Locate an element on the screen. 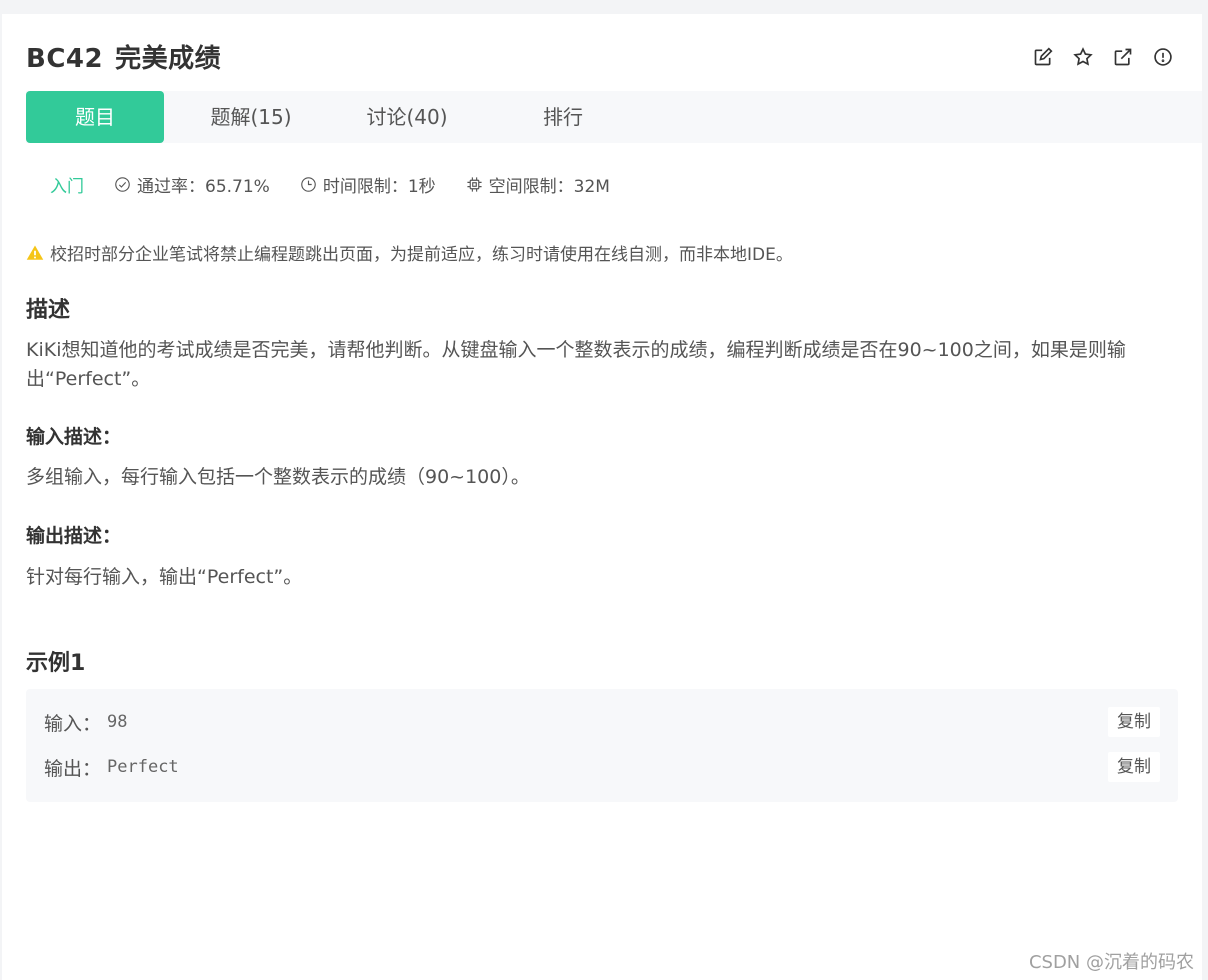 Image resolution: width=1208 pixels, height=980 pixels. problem-title: 完美成绩 is located at coordinates (168, 59).